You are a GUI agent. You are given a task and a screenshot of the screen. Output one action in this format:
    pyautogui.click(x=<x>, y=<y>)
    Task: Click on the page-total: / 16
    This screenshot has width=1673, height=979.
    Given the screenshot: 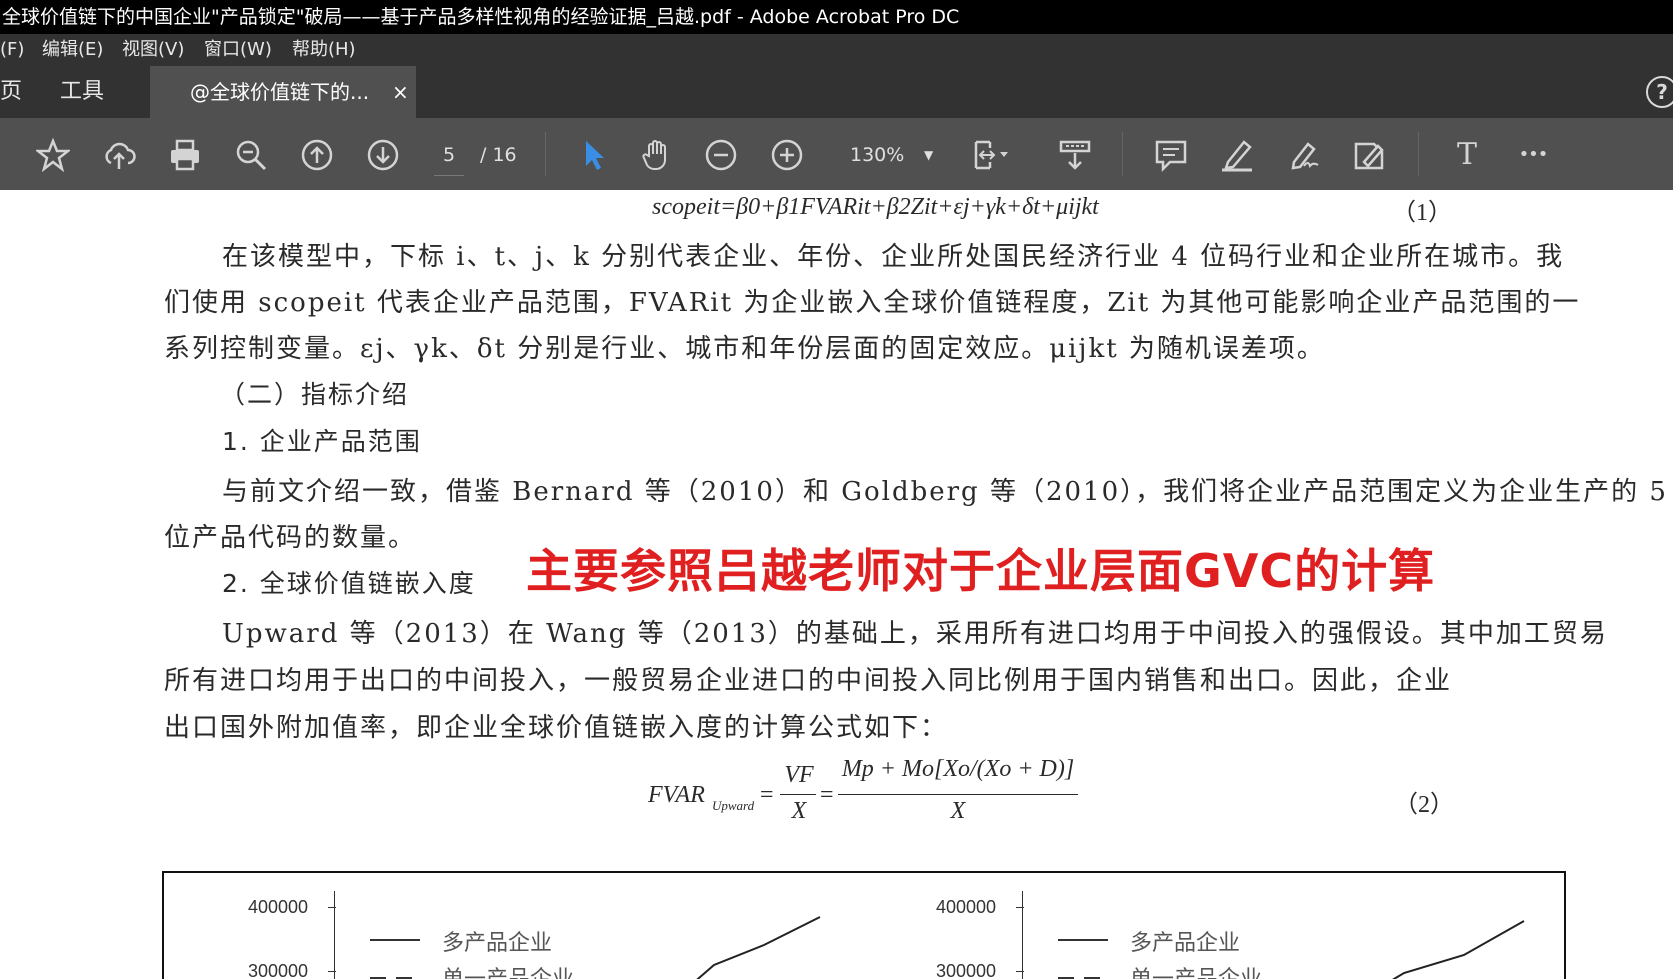 What is the action you would take?
    pyautogui.click(x=498, y=155)
    